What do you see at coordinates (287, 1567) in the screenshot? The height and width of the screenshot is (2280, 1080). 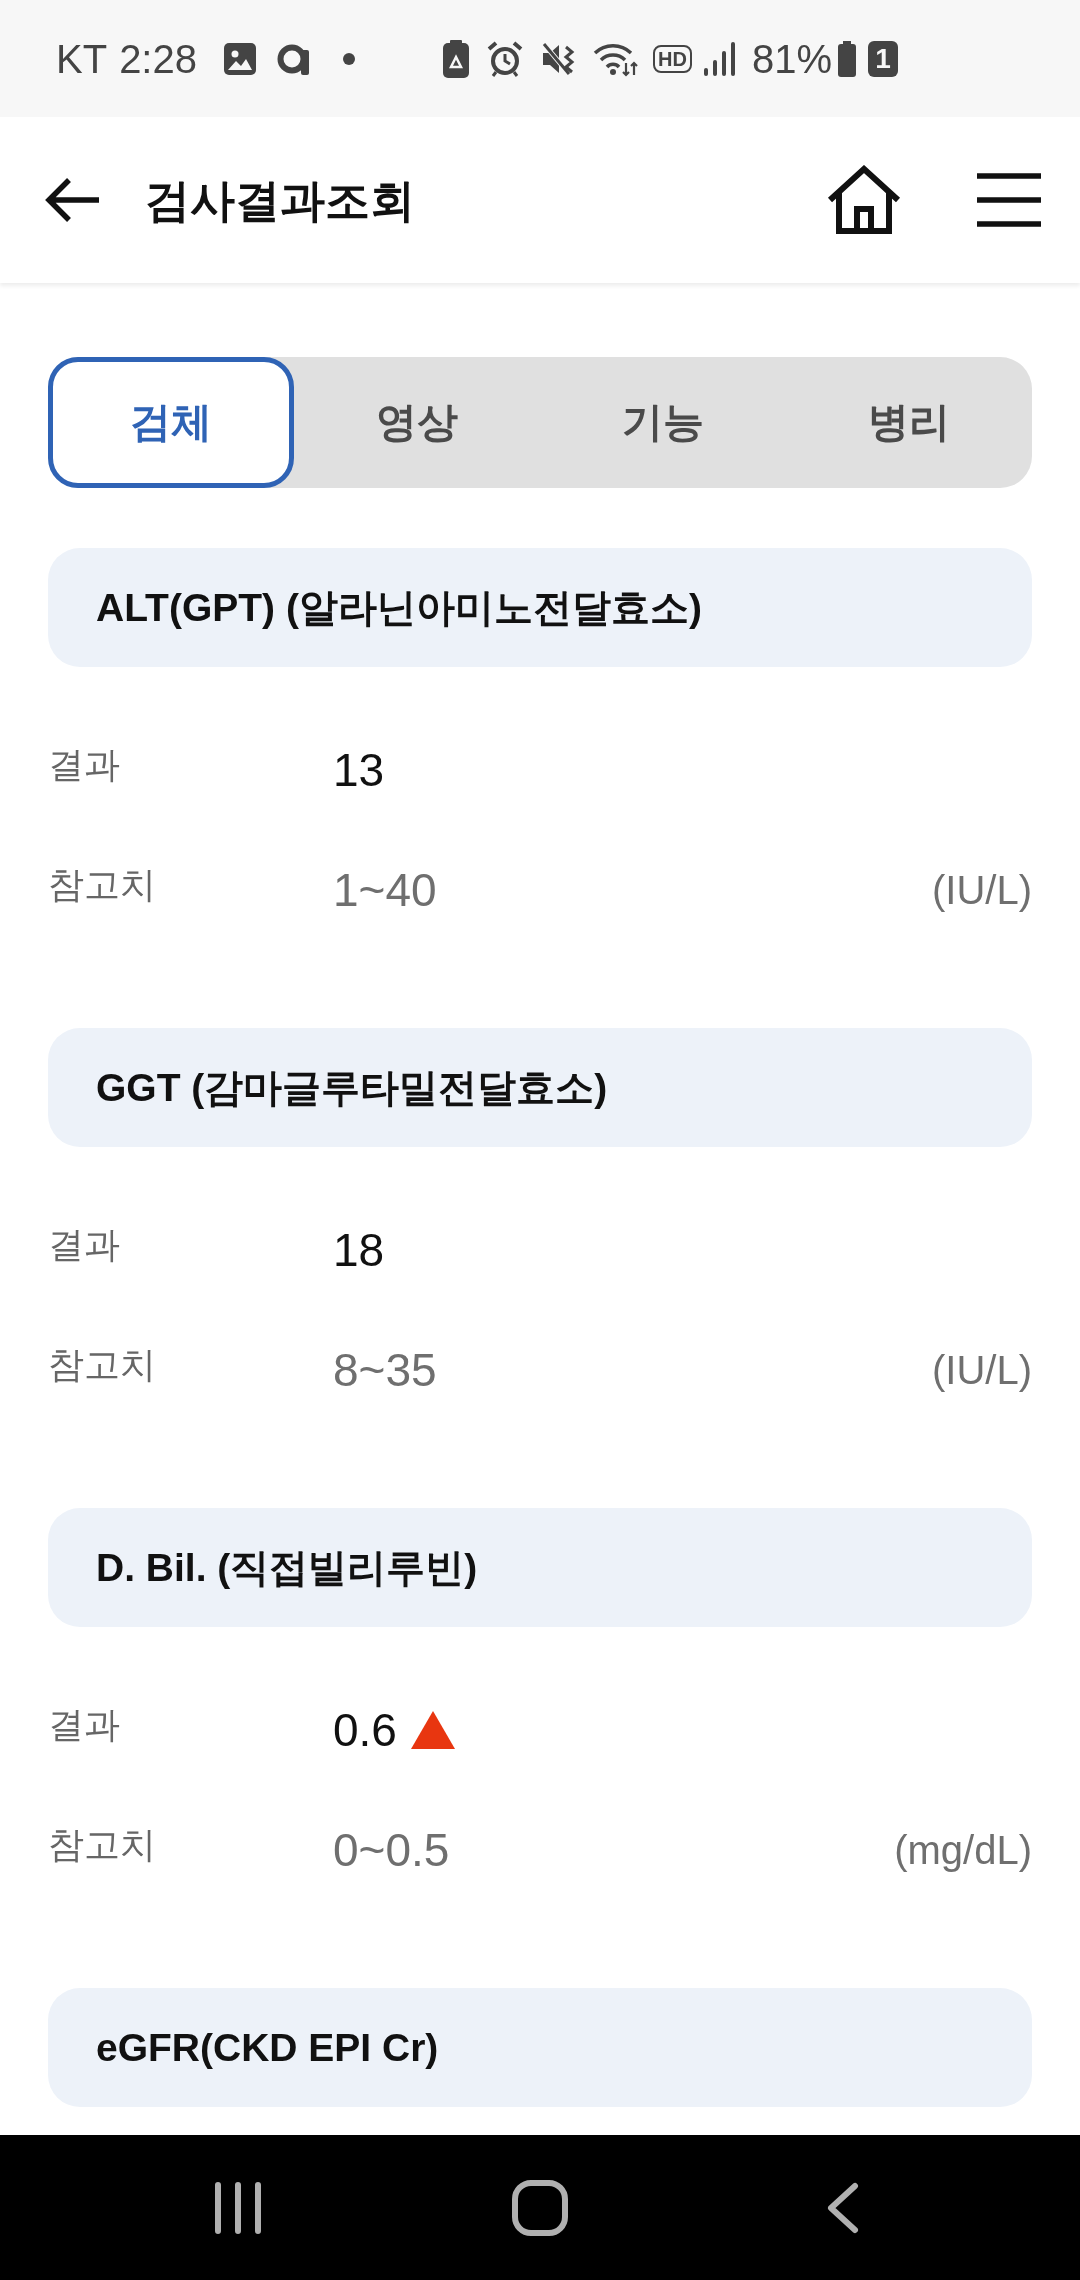 I see `test-name: D. Bil. (직접빌리루빈)` at bounding box center [287, 1567].